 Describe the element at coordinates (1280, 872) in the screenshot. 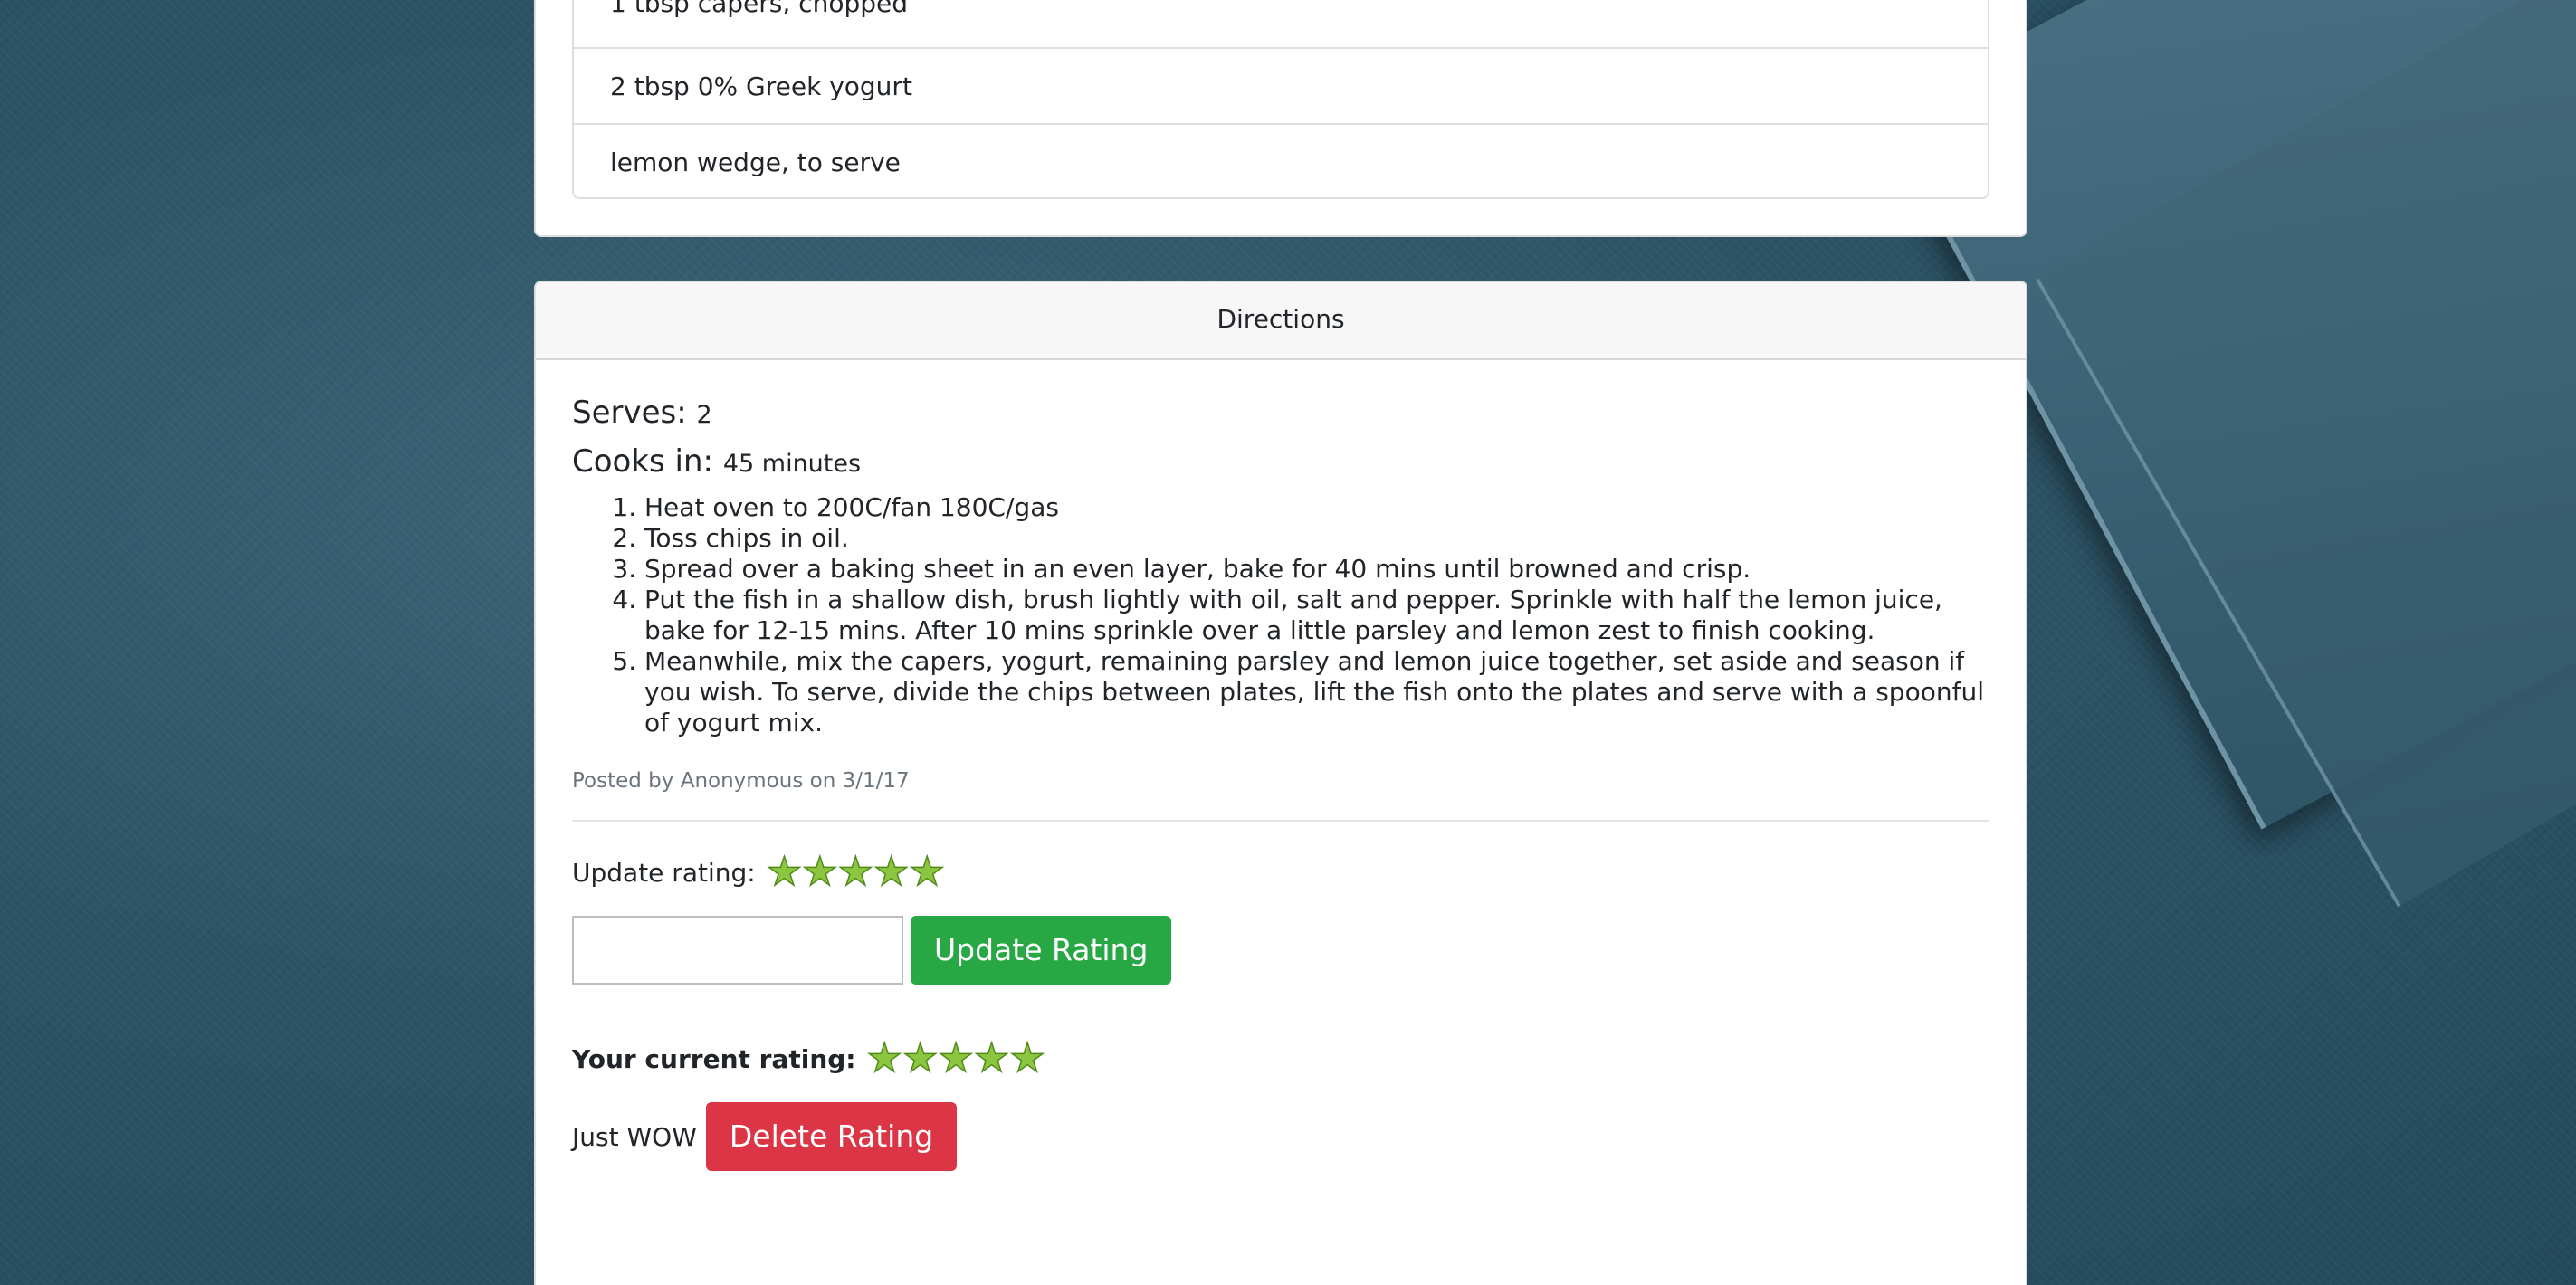

I see `update-rating-row: Update rating: ★ ★ ★ ★ ★` at that location.